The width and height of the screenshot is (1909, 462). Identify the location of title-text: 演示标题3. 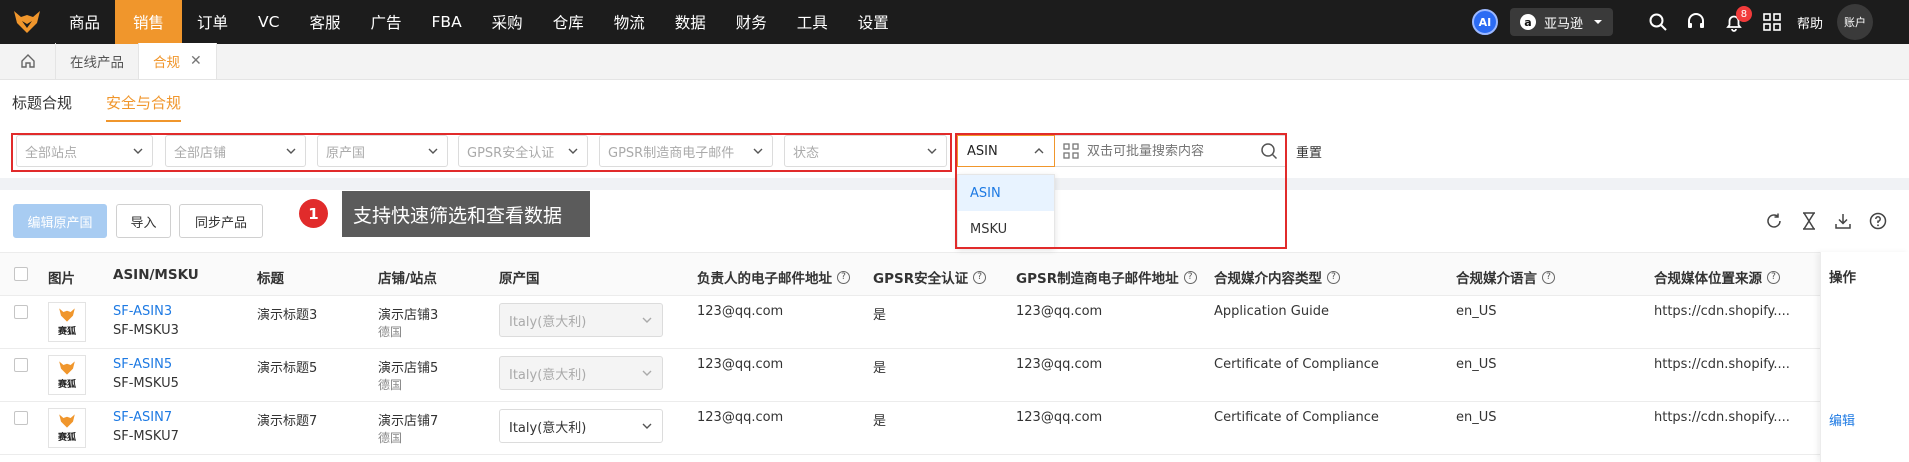
(287, 315).